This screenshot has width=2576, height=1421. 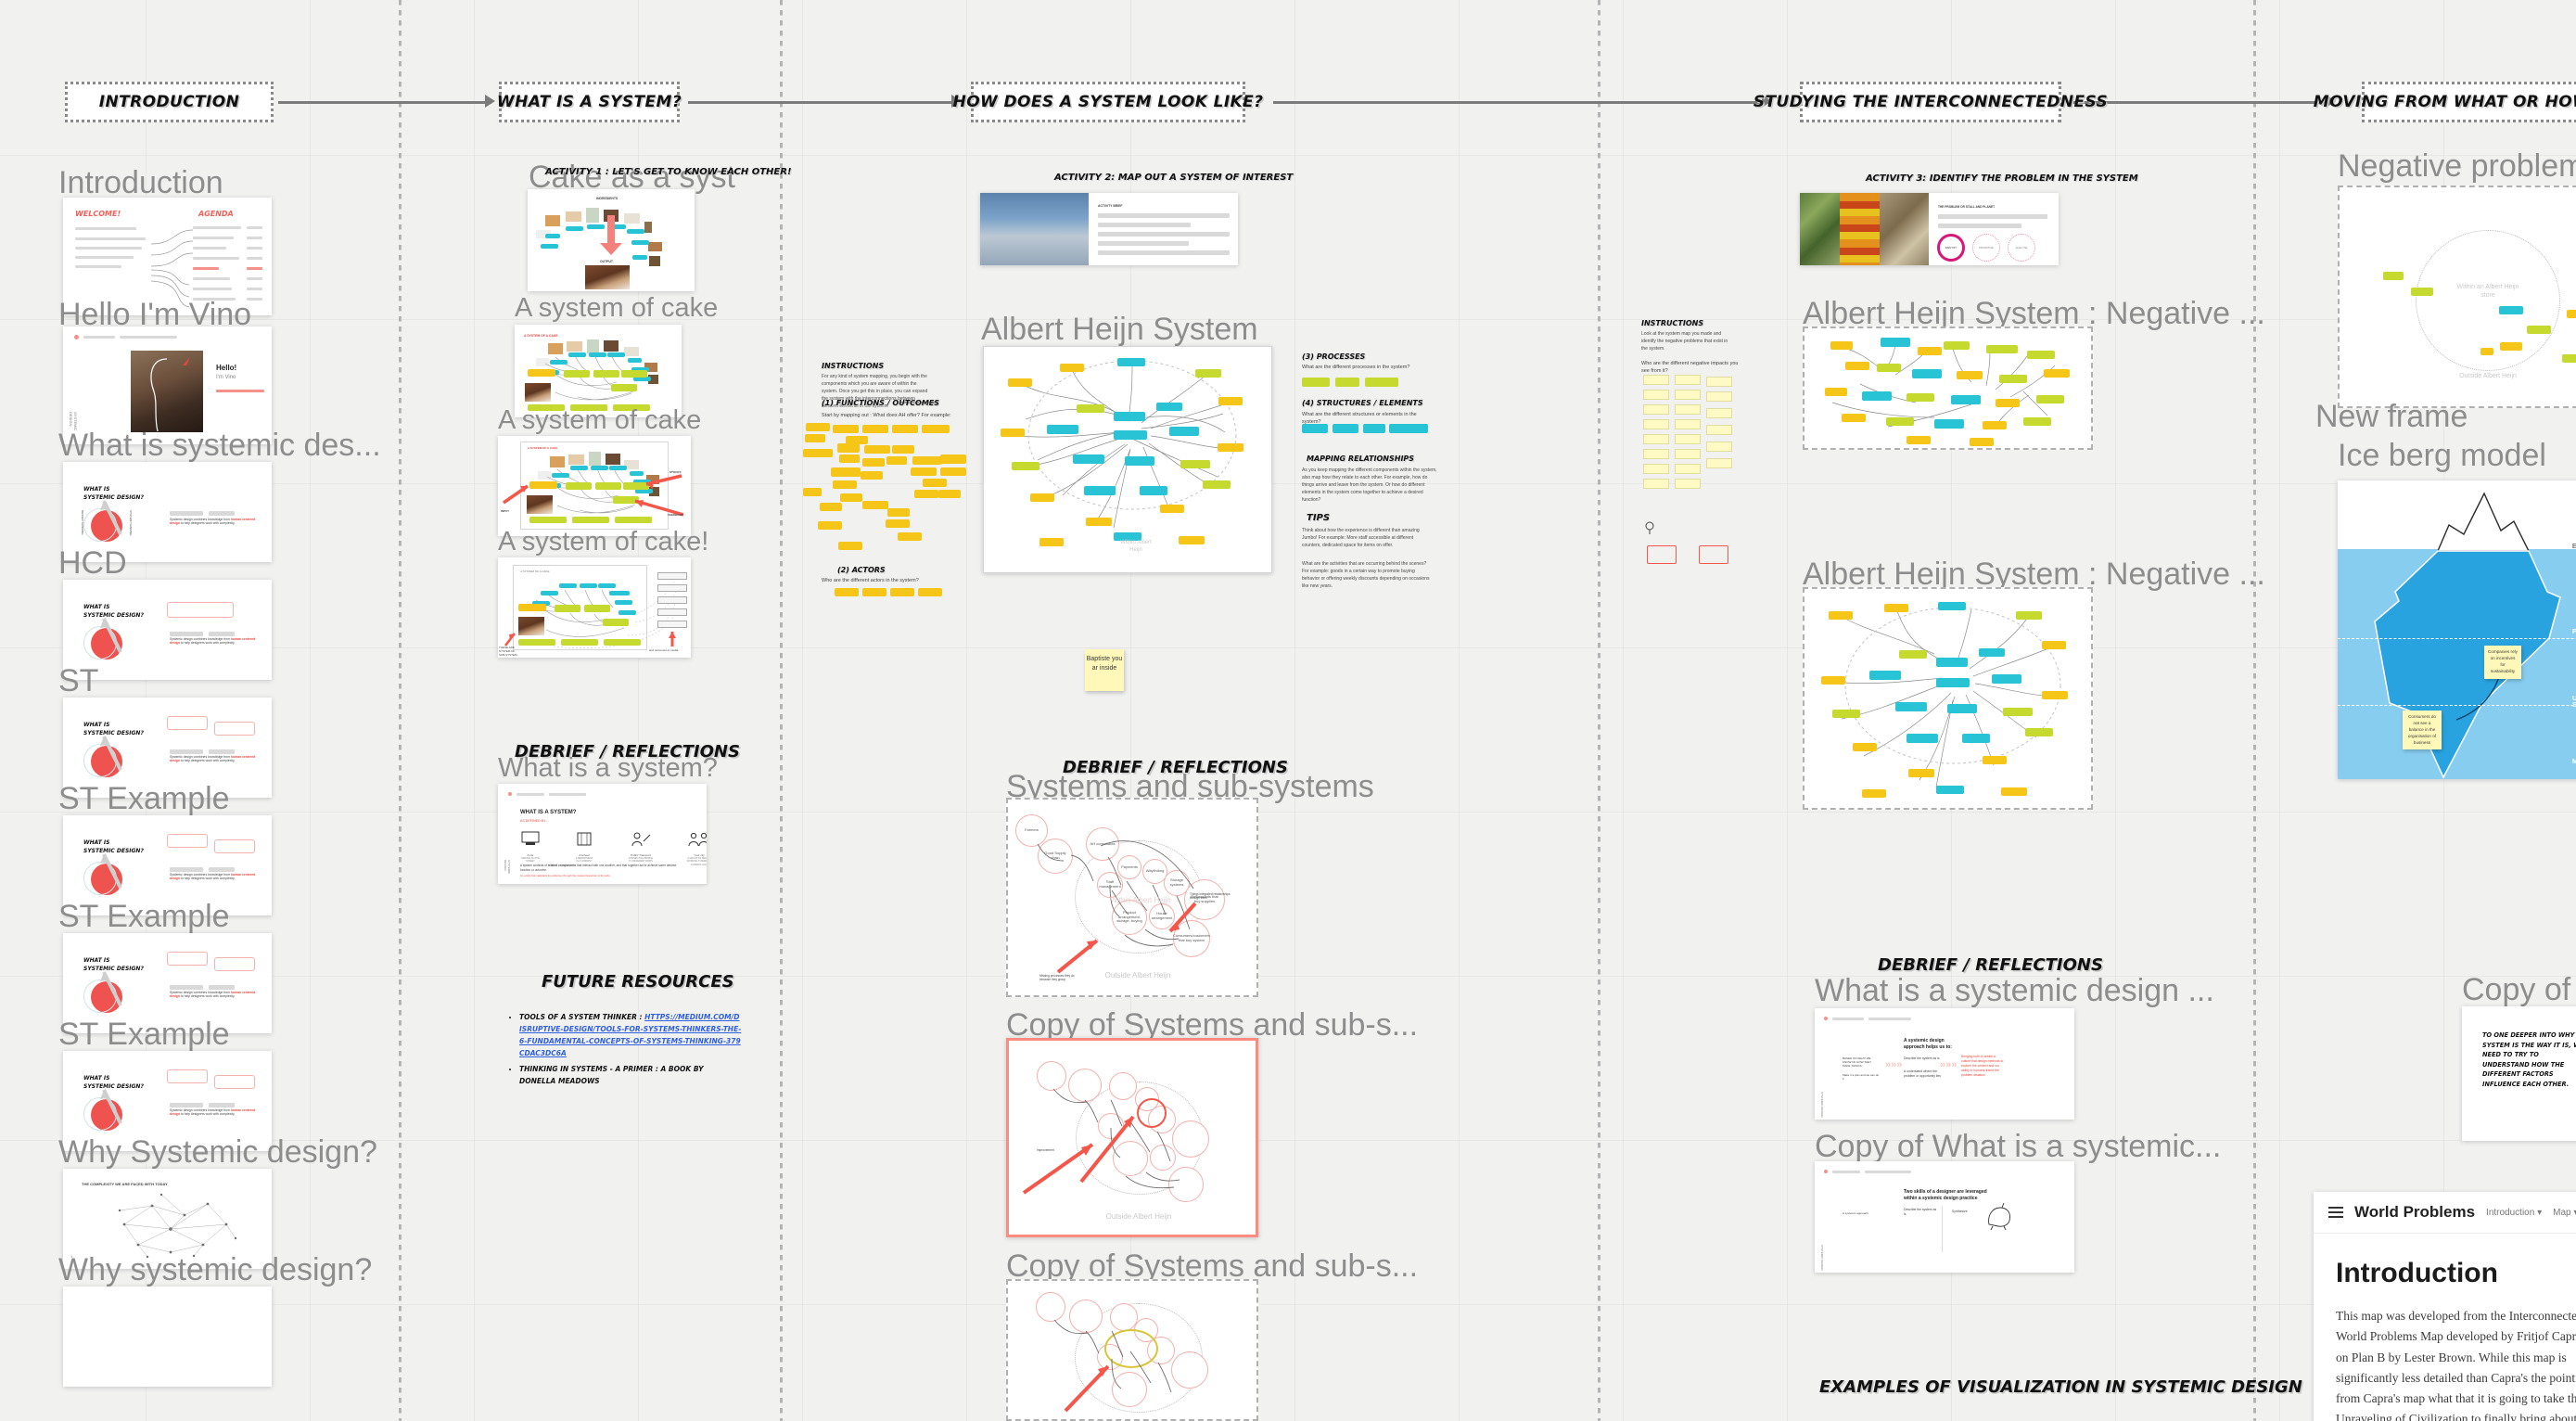 I want to click on activity-label-2: ACTIVITY 2: MAP OUT A SYSTEM OF INTEREST, so click(x=1174, y=178).